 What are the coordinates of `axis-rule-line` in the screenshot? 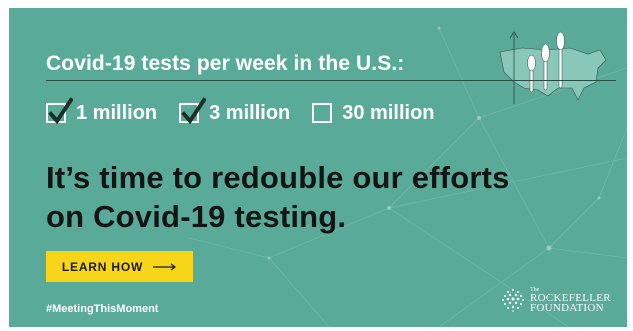 It's located at (331, 80).